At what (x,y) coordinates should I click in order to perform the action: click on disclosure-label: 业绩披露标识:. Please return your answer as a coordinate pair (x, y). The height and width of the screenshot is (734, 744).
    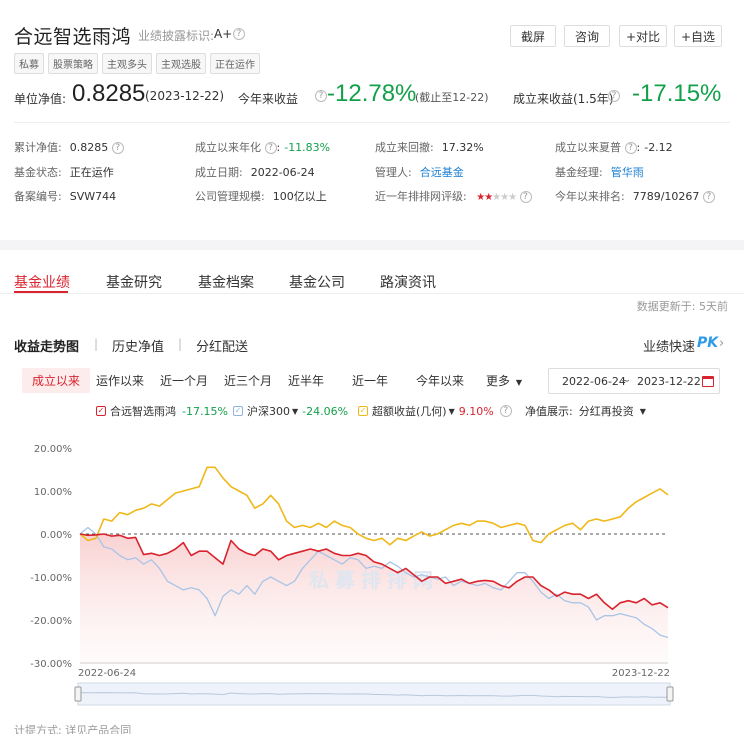
    Looking at the image, I should click on (176, 36).